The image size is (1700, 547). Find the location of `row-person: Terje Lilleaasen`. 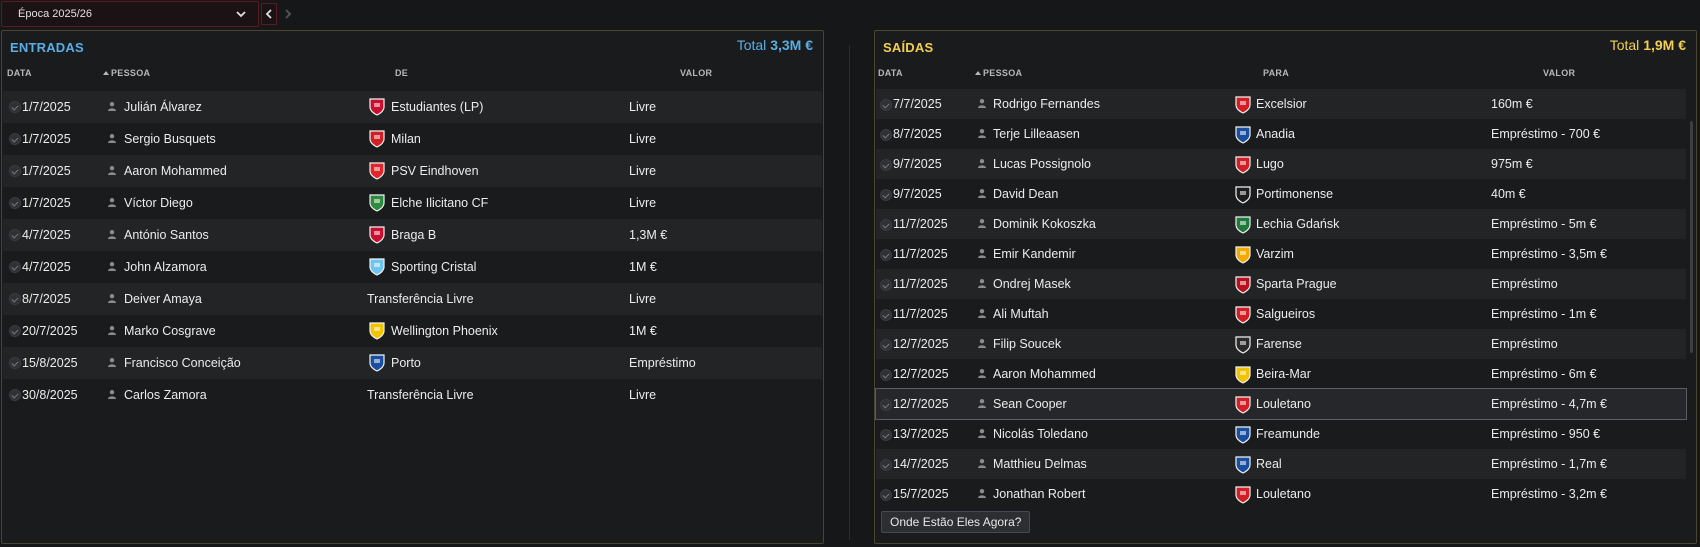

row-person: Terje Lilleaasen is located at coordinates (1036, 134).